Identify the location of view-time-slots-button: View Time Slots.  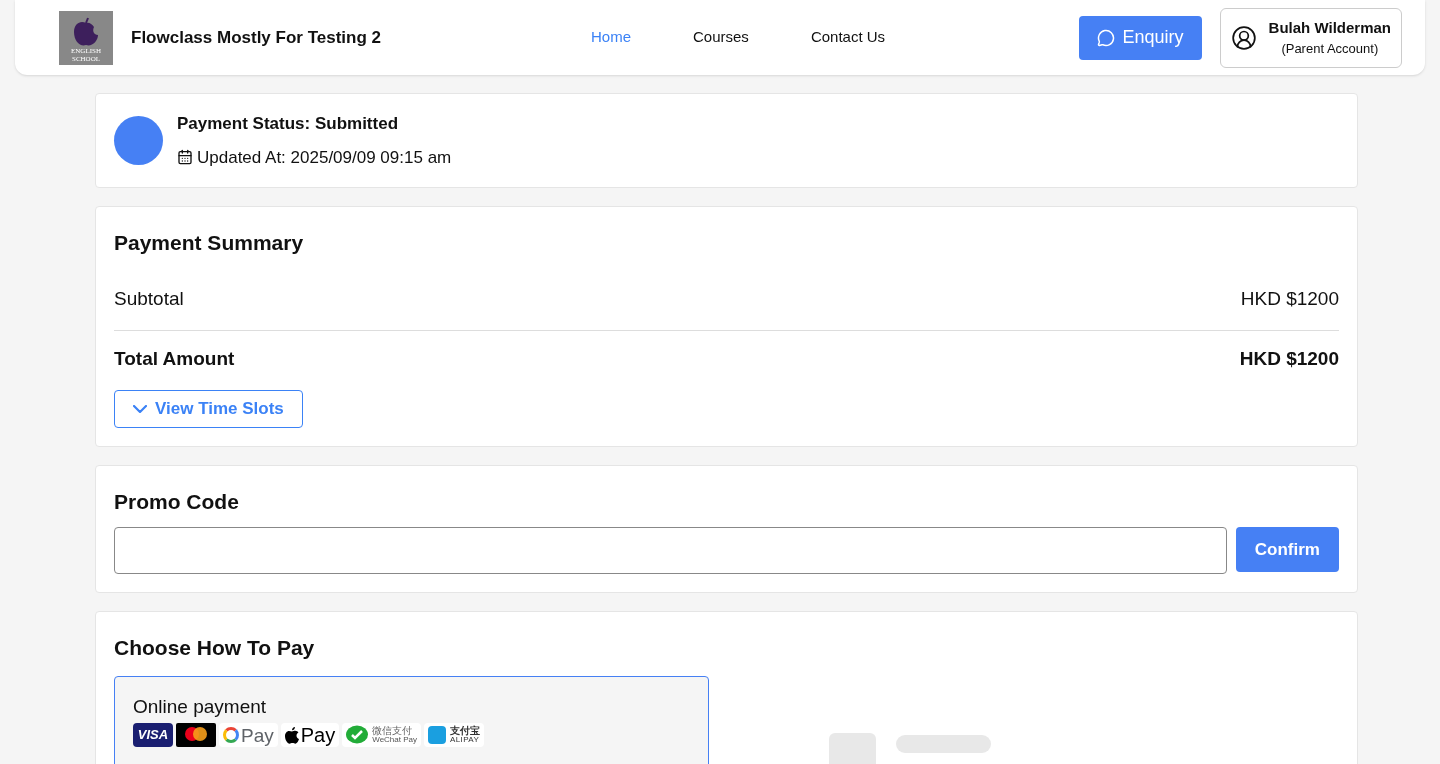
(208, 408).